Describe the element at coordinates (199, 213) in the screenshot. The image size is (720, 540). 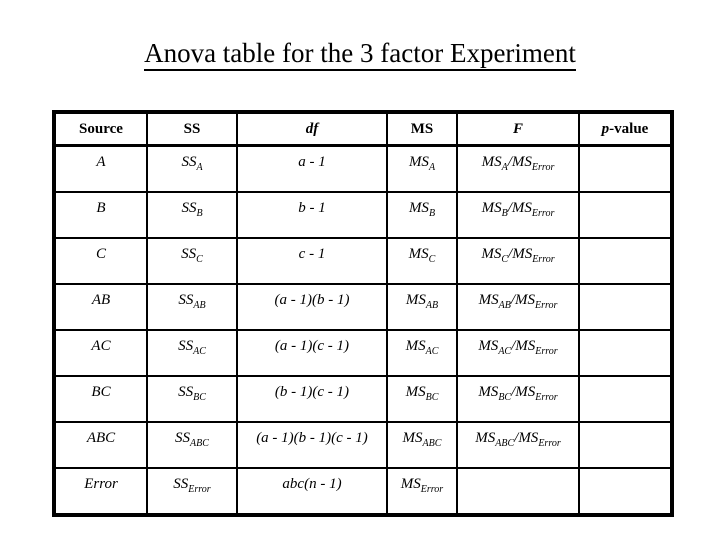
I see `cell-ss-subscript: B` at that location.